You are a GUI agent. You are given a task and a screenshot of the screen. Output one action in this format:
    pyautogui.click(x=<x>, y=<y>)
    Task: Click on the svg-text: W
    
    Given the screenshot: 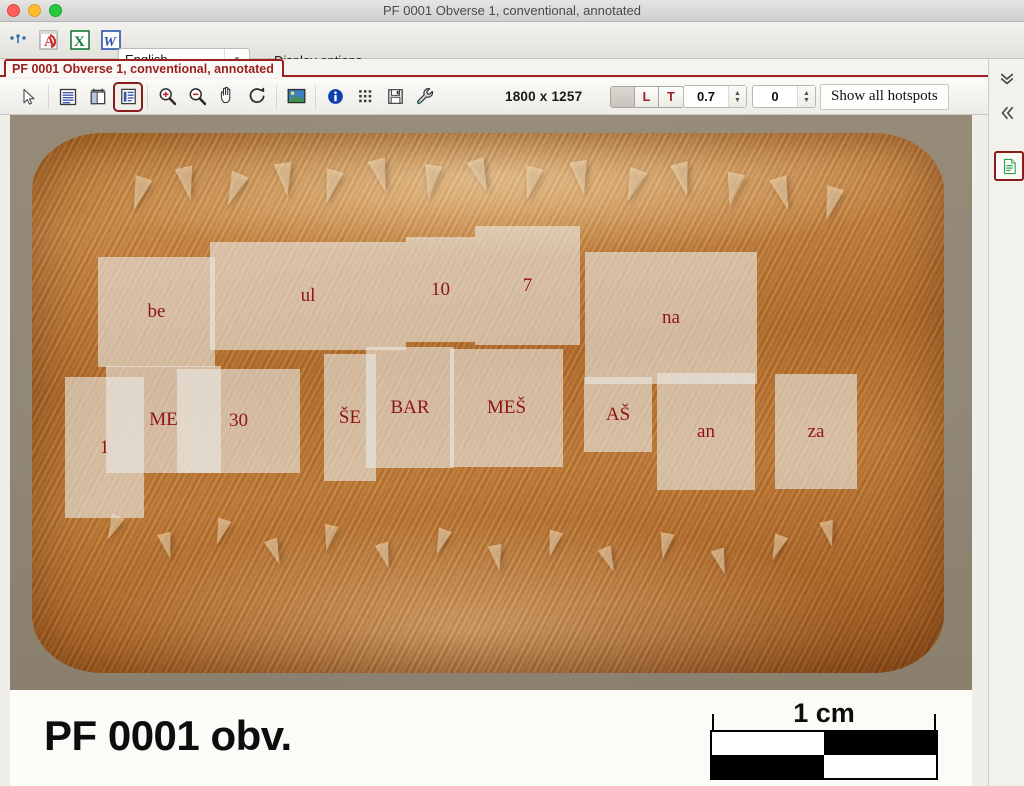 What is the action you would take?
    pyautogui.click(x=111, y=42)
    